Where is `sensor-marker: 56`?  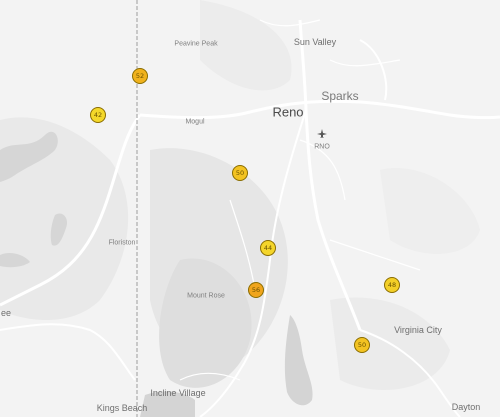 sensor-marker: 56 is located at coordinates (256, 290).